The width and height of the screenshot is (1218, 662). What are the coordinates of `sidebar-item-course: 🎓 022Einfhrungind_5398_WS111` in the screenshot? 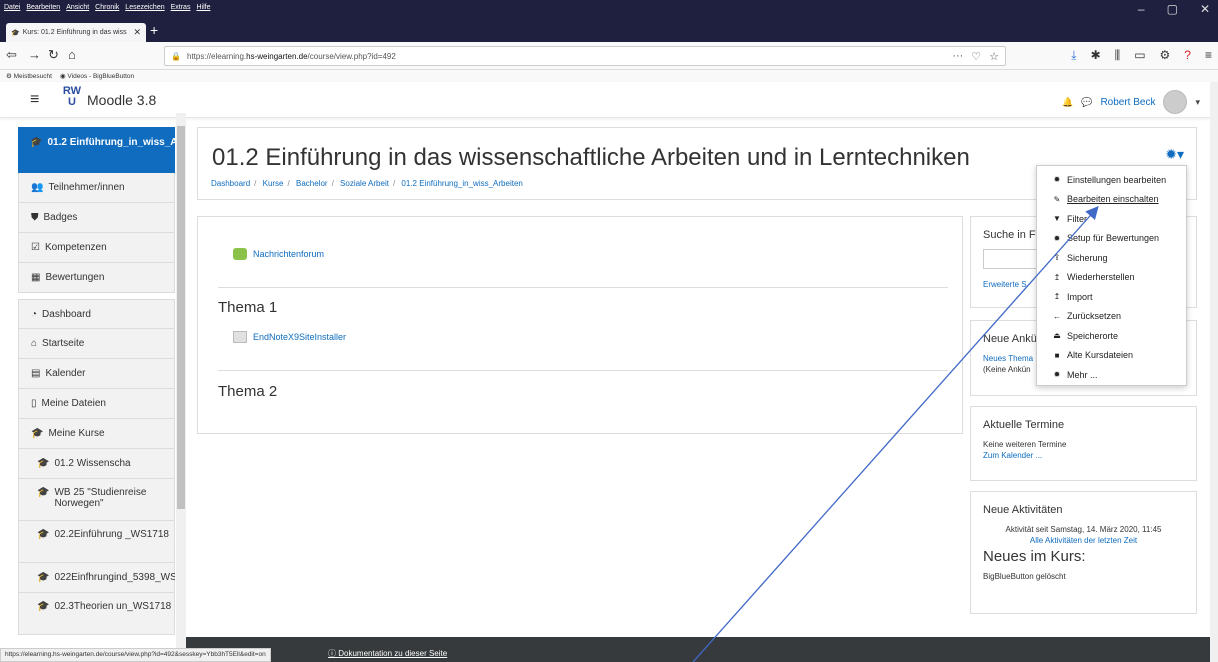 It's located at (96, 578).